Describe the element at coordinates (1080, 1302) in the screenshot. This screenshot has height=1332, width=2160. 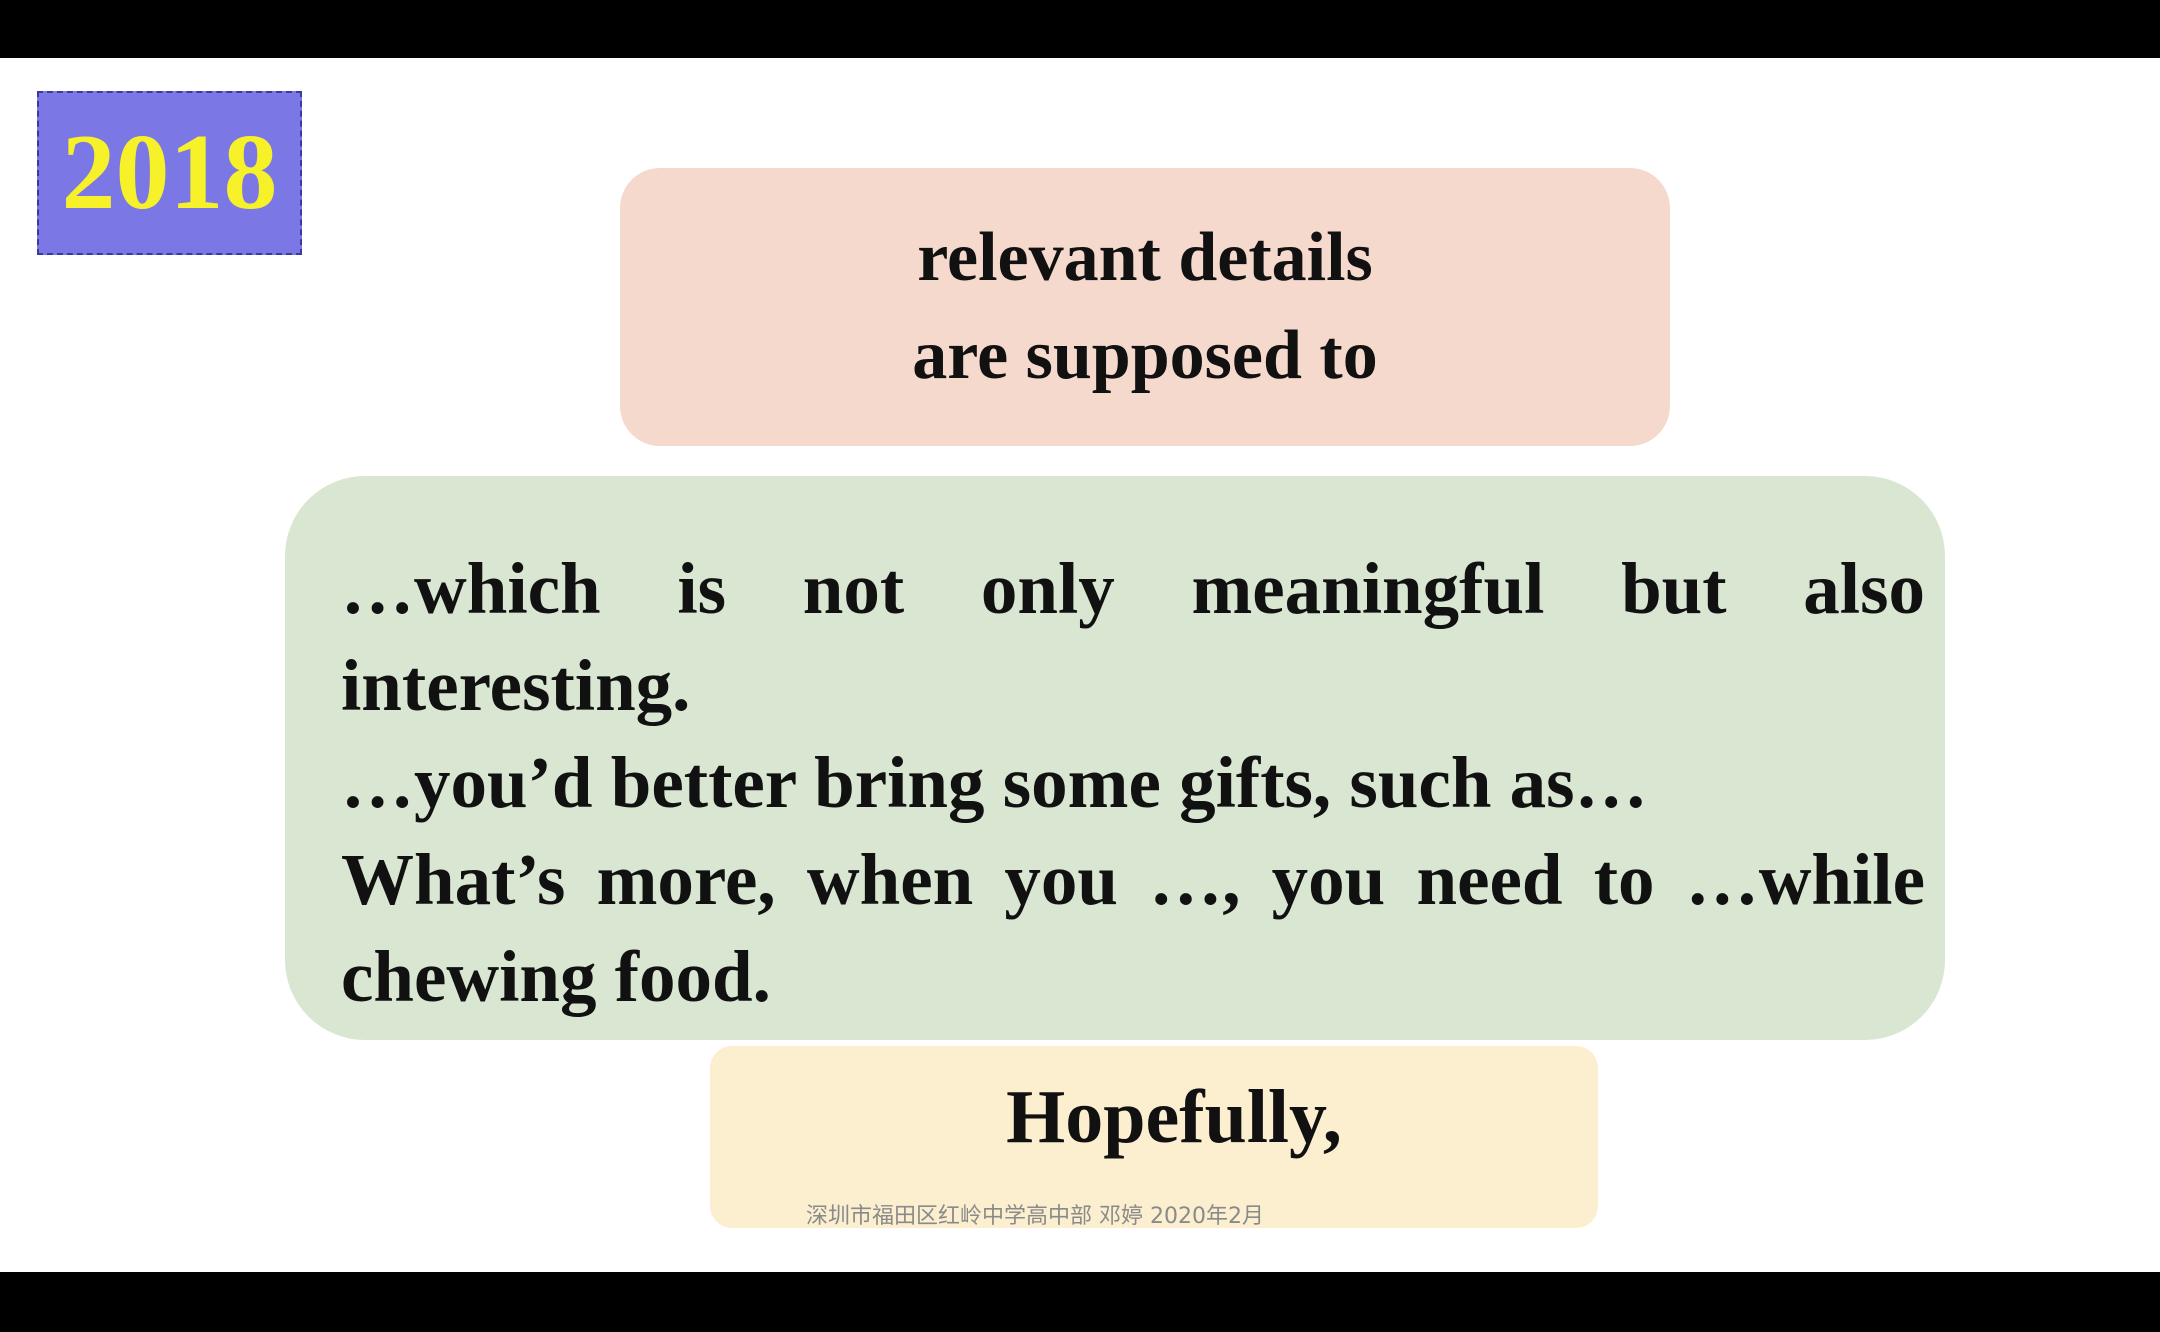
I see `letterbox-bottom` at that location.